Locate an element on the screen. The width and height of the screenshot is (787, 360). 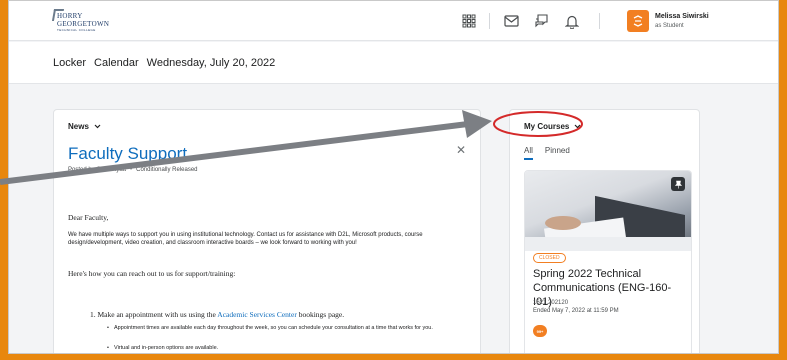
user-name: Melissa Siwirski is located at coordinates (682, 16).